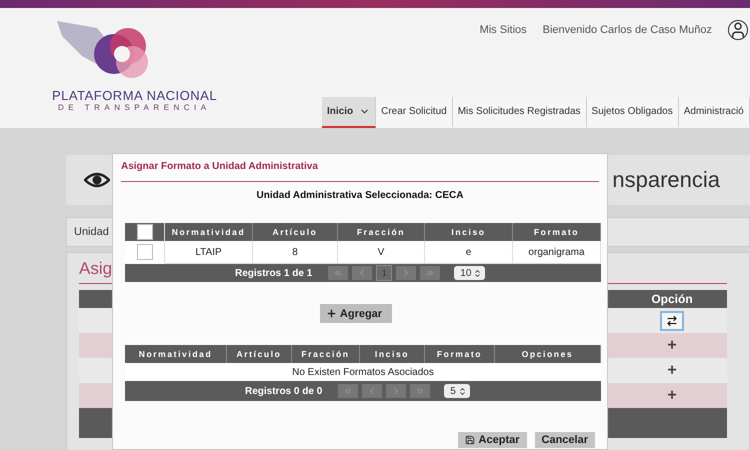 This screenshot has width=750, height=450. I want to click on header-link: Bienvenido Carlos de Caso Muñoz, so click(627, 30).